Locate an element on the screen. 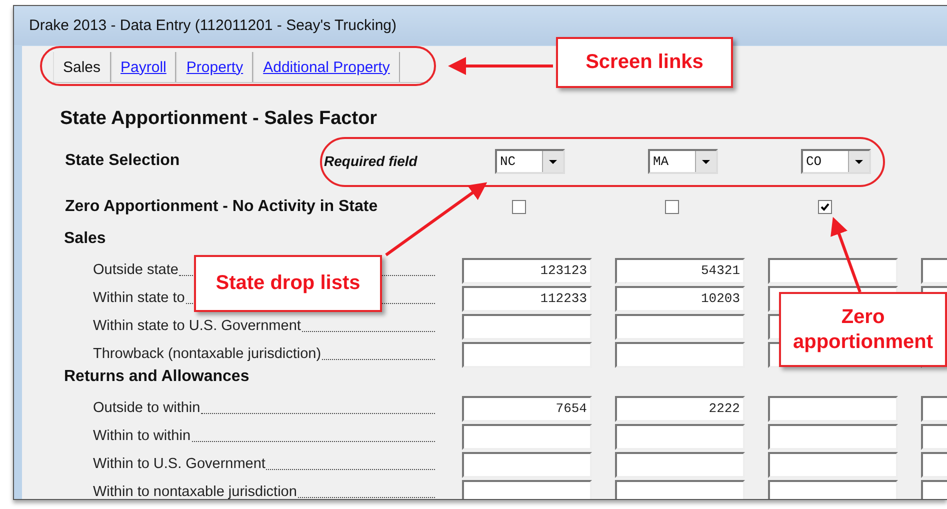 Image resolution: width=947 pixels, height=509 pixels. row-label: Within to within is located at coordinates (142, 436).